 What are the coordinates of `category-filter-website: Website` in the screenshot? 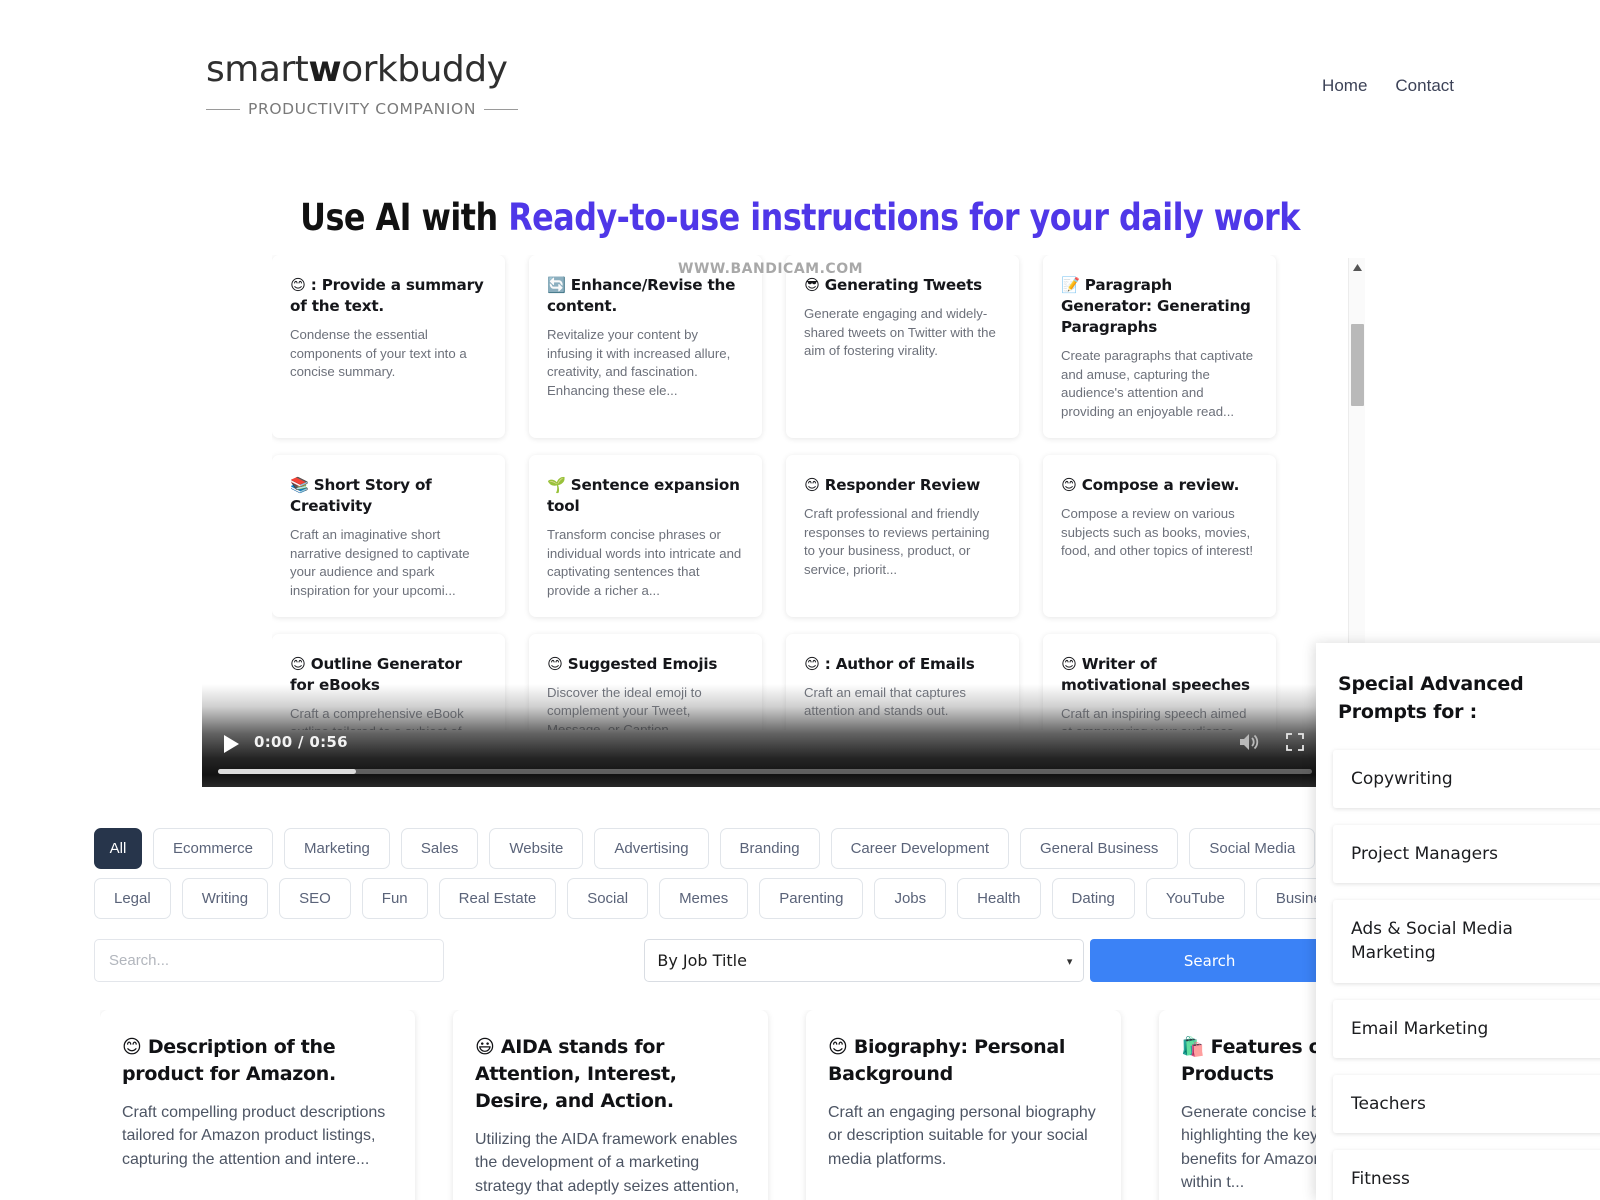 It's located at (536, 848).